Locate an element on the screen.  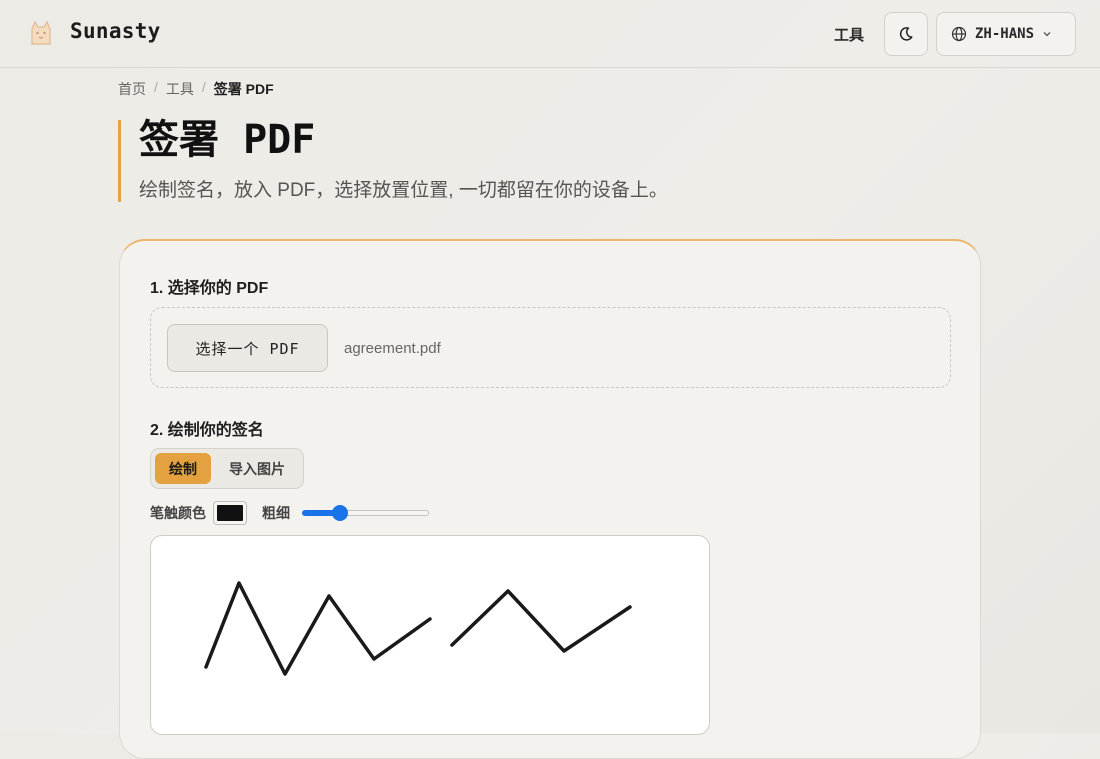
theme-toggle-button is located at coordinates (906, 34).